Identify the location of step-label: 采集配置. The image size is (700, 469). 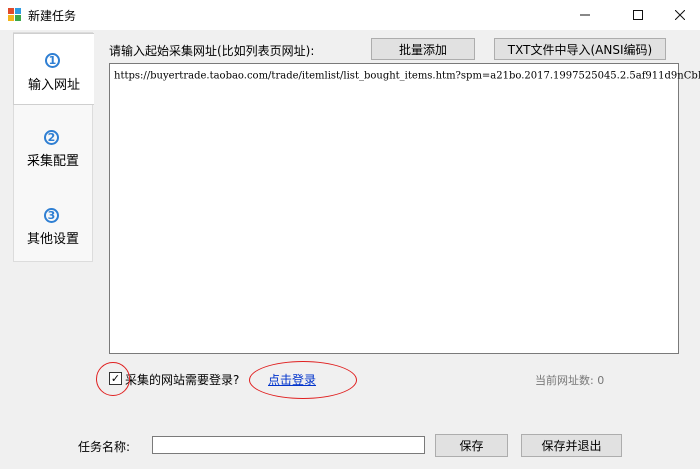
(52, 161).